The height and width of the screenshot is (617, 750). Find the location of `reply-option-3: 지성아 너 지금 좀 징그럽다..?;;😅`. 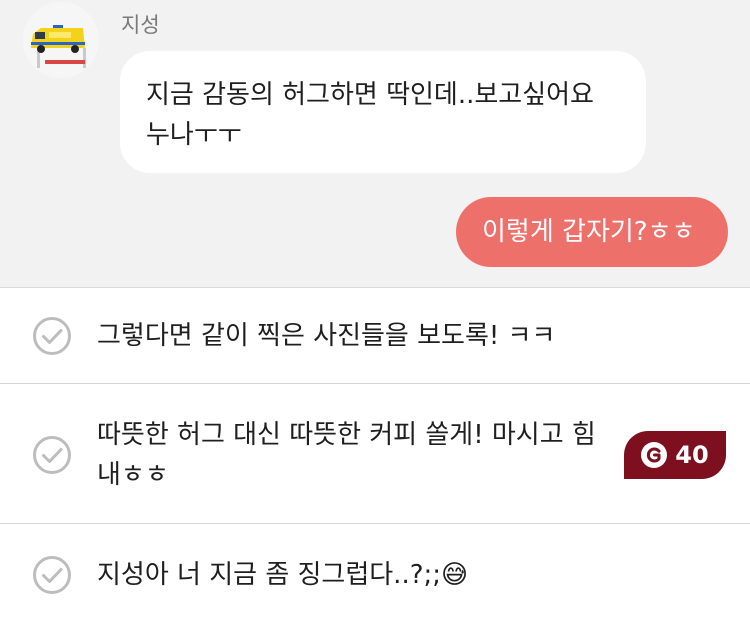

reply-option-3: 지성아 너 지금 좀 징그럽다..?;;😅 is located at coordinates (375, 571).